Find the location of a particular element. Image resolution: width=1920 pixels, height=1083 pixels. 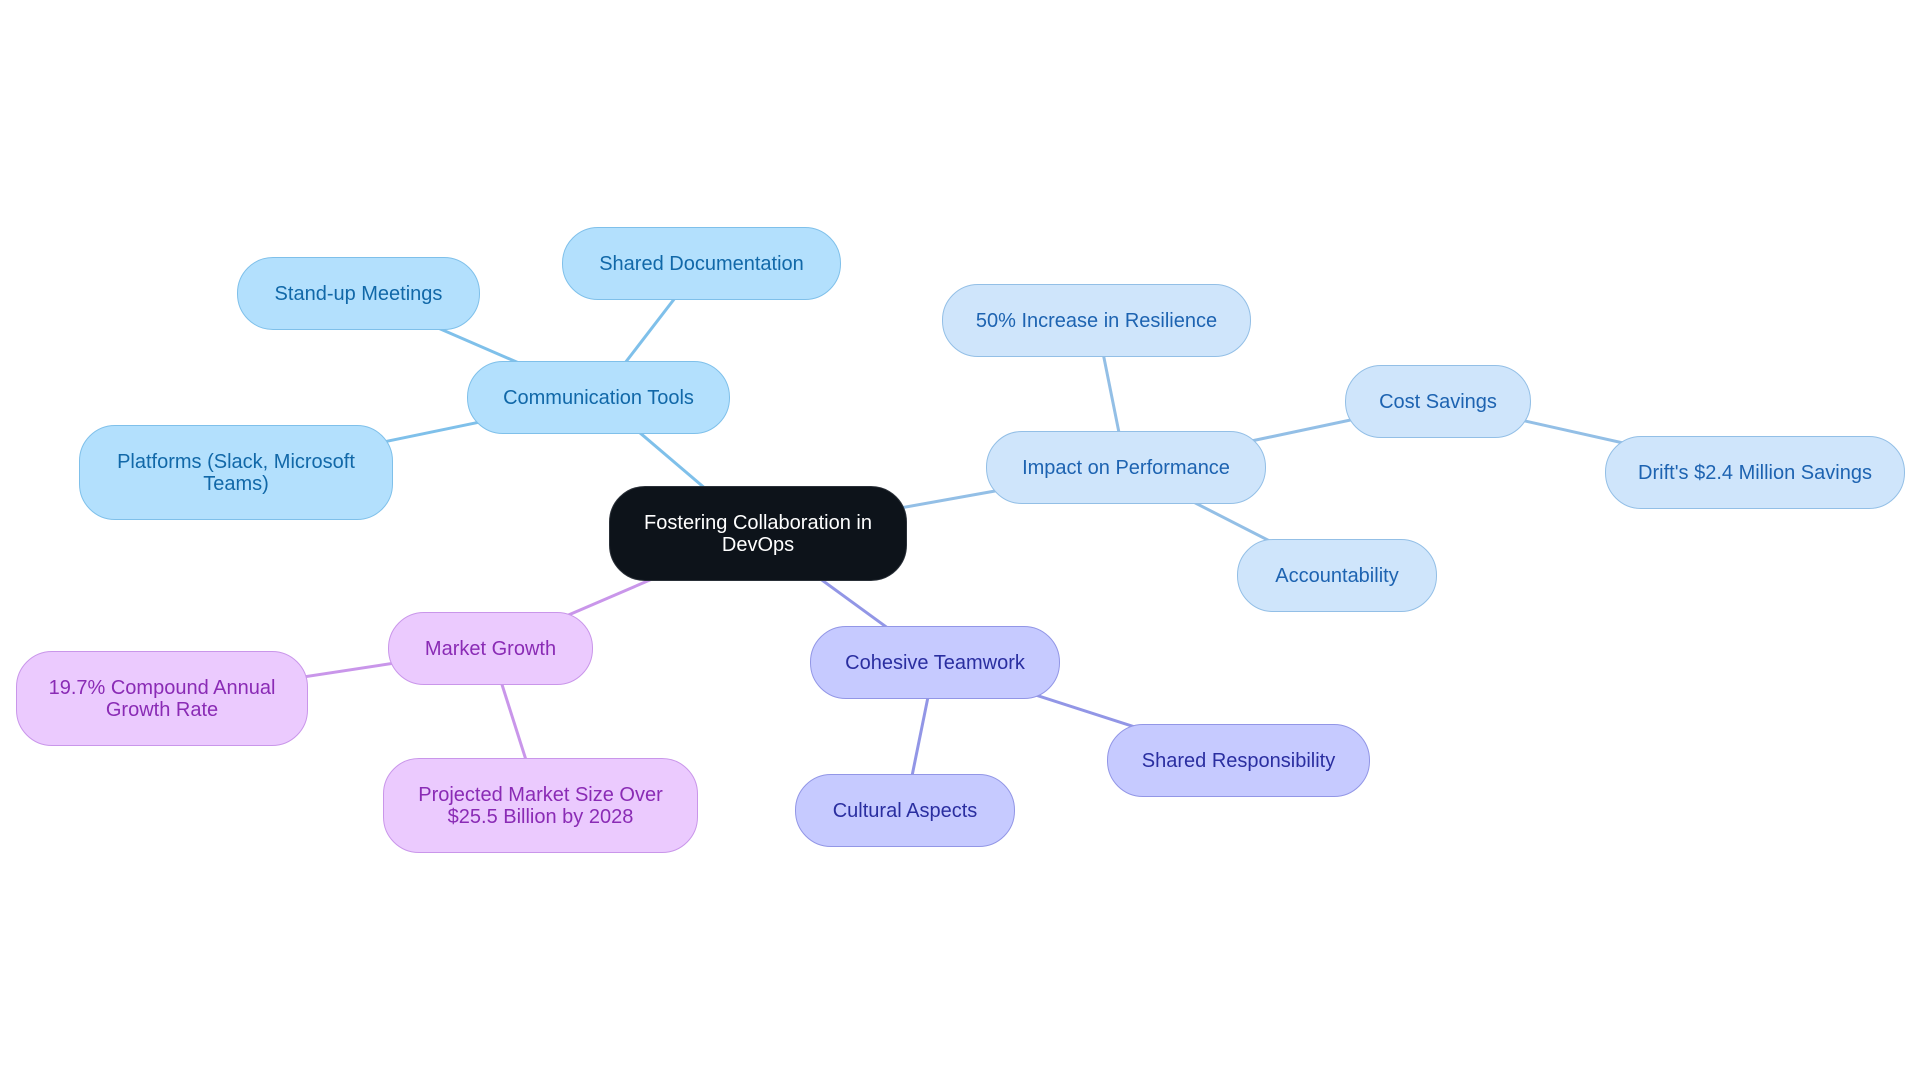

node-label: Market Growth is located at coordinates (490, 648).